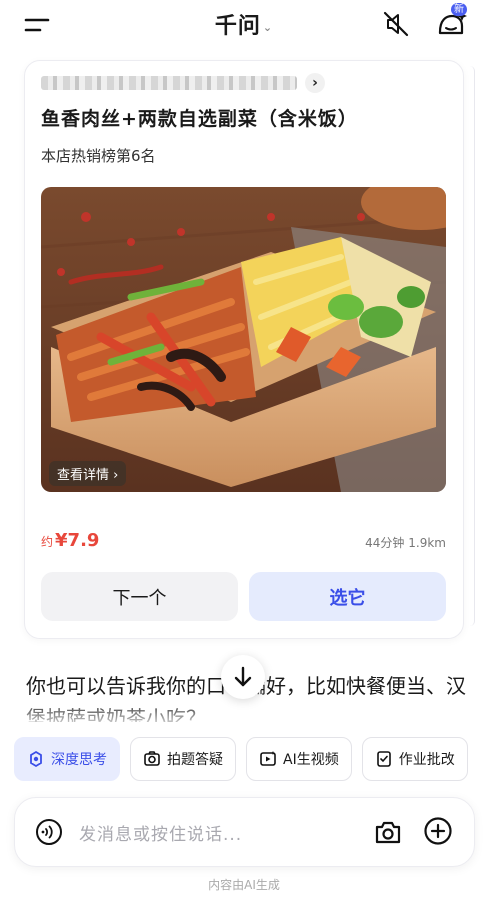 Image resolution: width=488 pixels, height=897 pixels. I want to click on chip-label: 作业批改, so click(426, 760).